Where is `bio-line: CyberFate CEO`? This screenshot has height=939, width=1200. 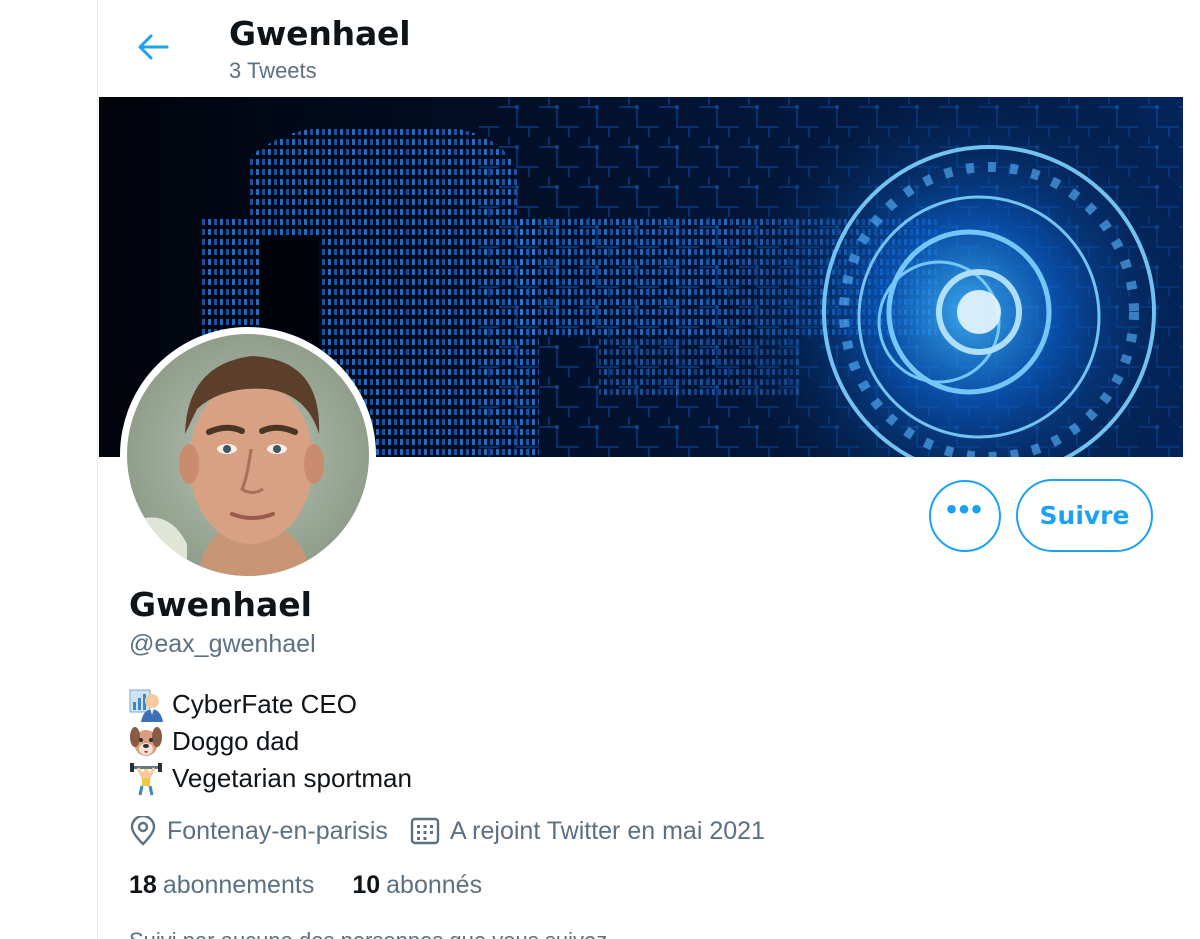 bio-line: CyberFate CEO is located at coordinates (270, 704).